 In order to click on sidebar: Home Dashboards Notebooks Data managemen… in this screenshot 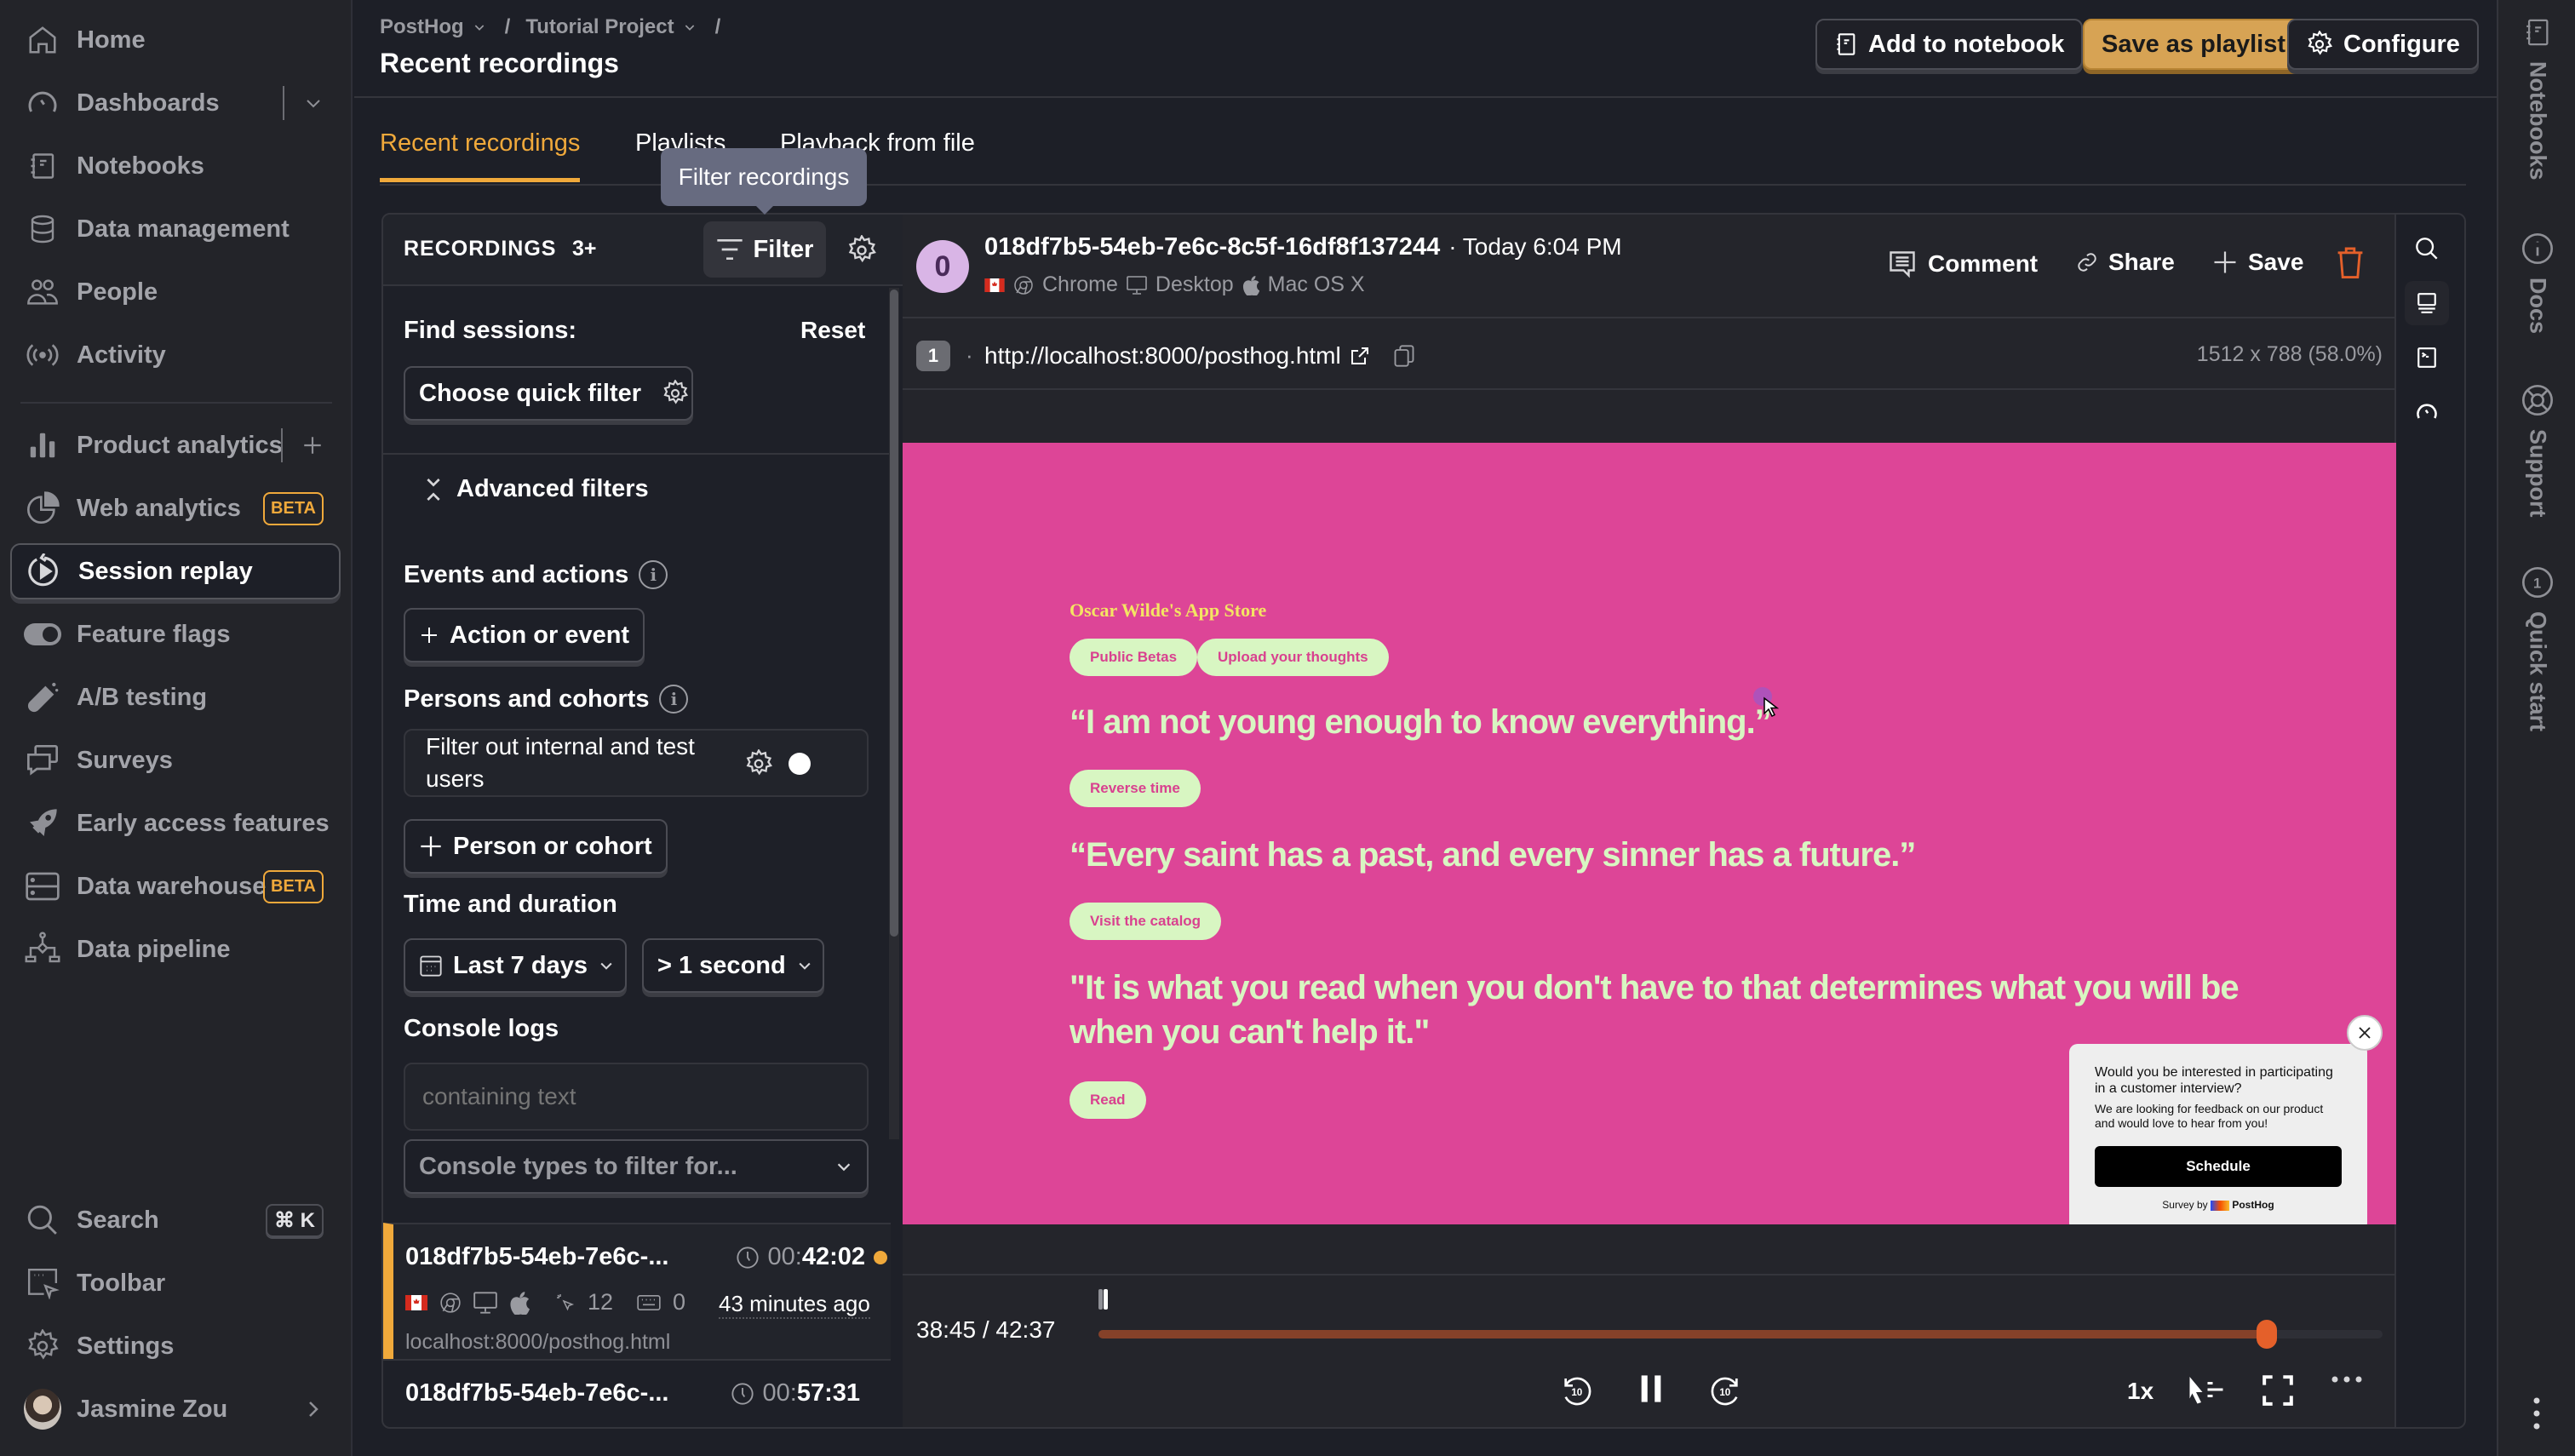, I will do `click(176, 728)`.